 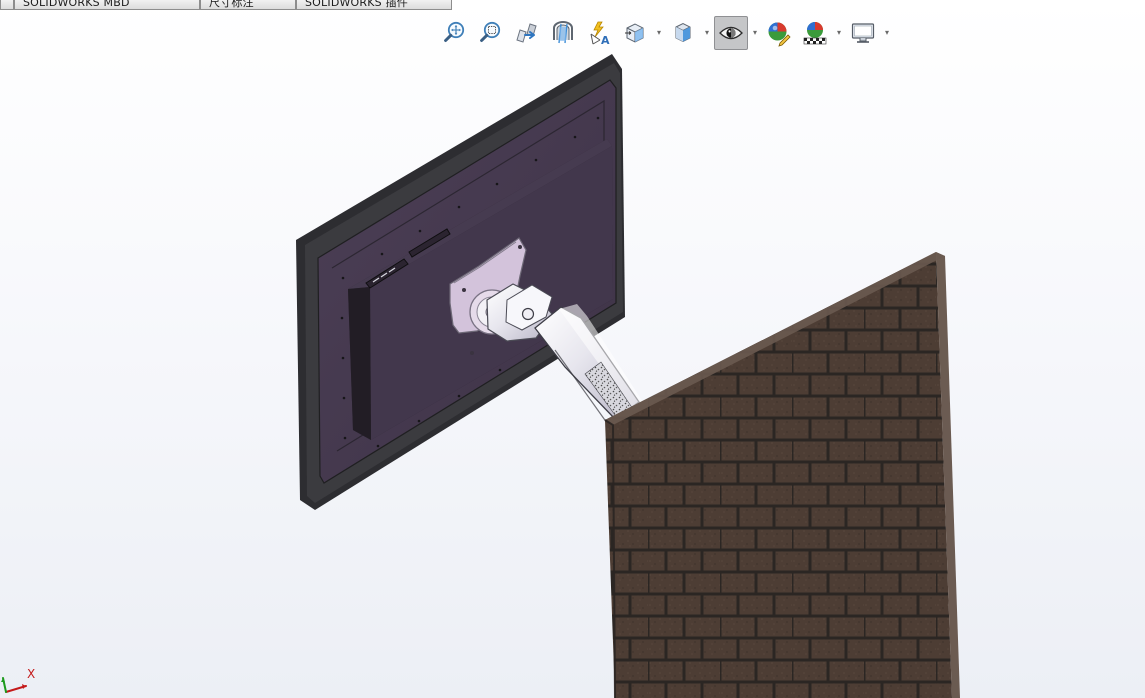 I want to click on apply-scene-button, so click(x=815, y=33).